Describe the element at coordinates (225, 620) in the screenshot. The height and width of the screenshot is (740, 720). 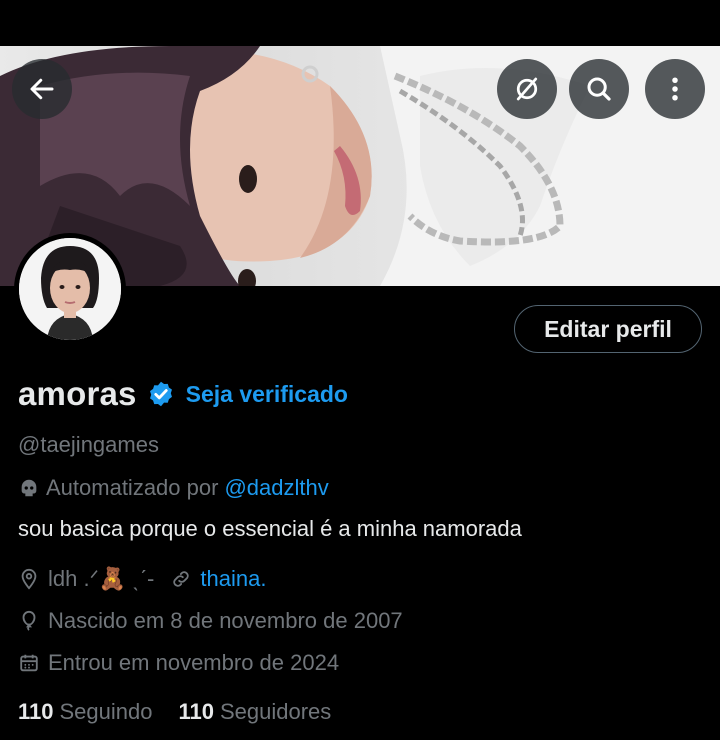
I see `birthday-text: Nascido em 8 de novembro de 2007` at that location.